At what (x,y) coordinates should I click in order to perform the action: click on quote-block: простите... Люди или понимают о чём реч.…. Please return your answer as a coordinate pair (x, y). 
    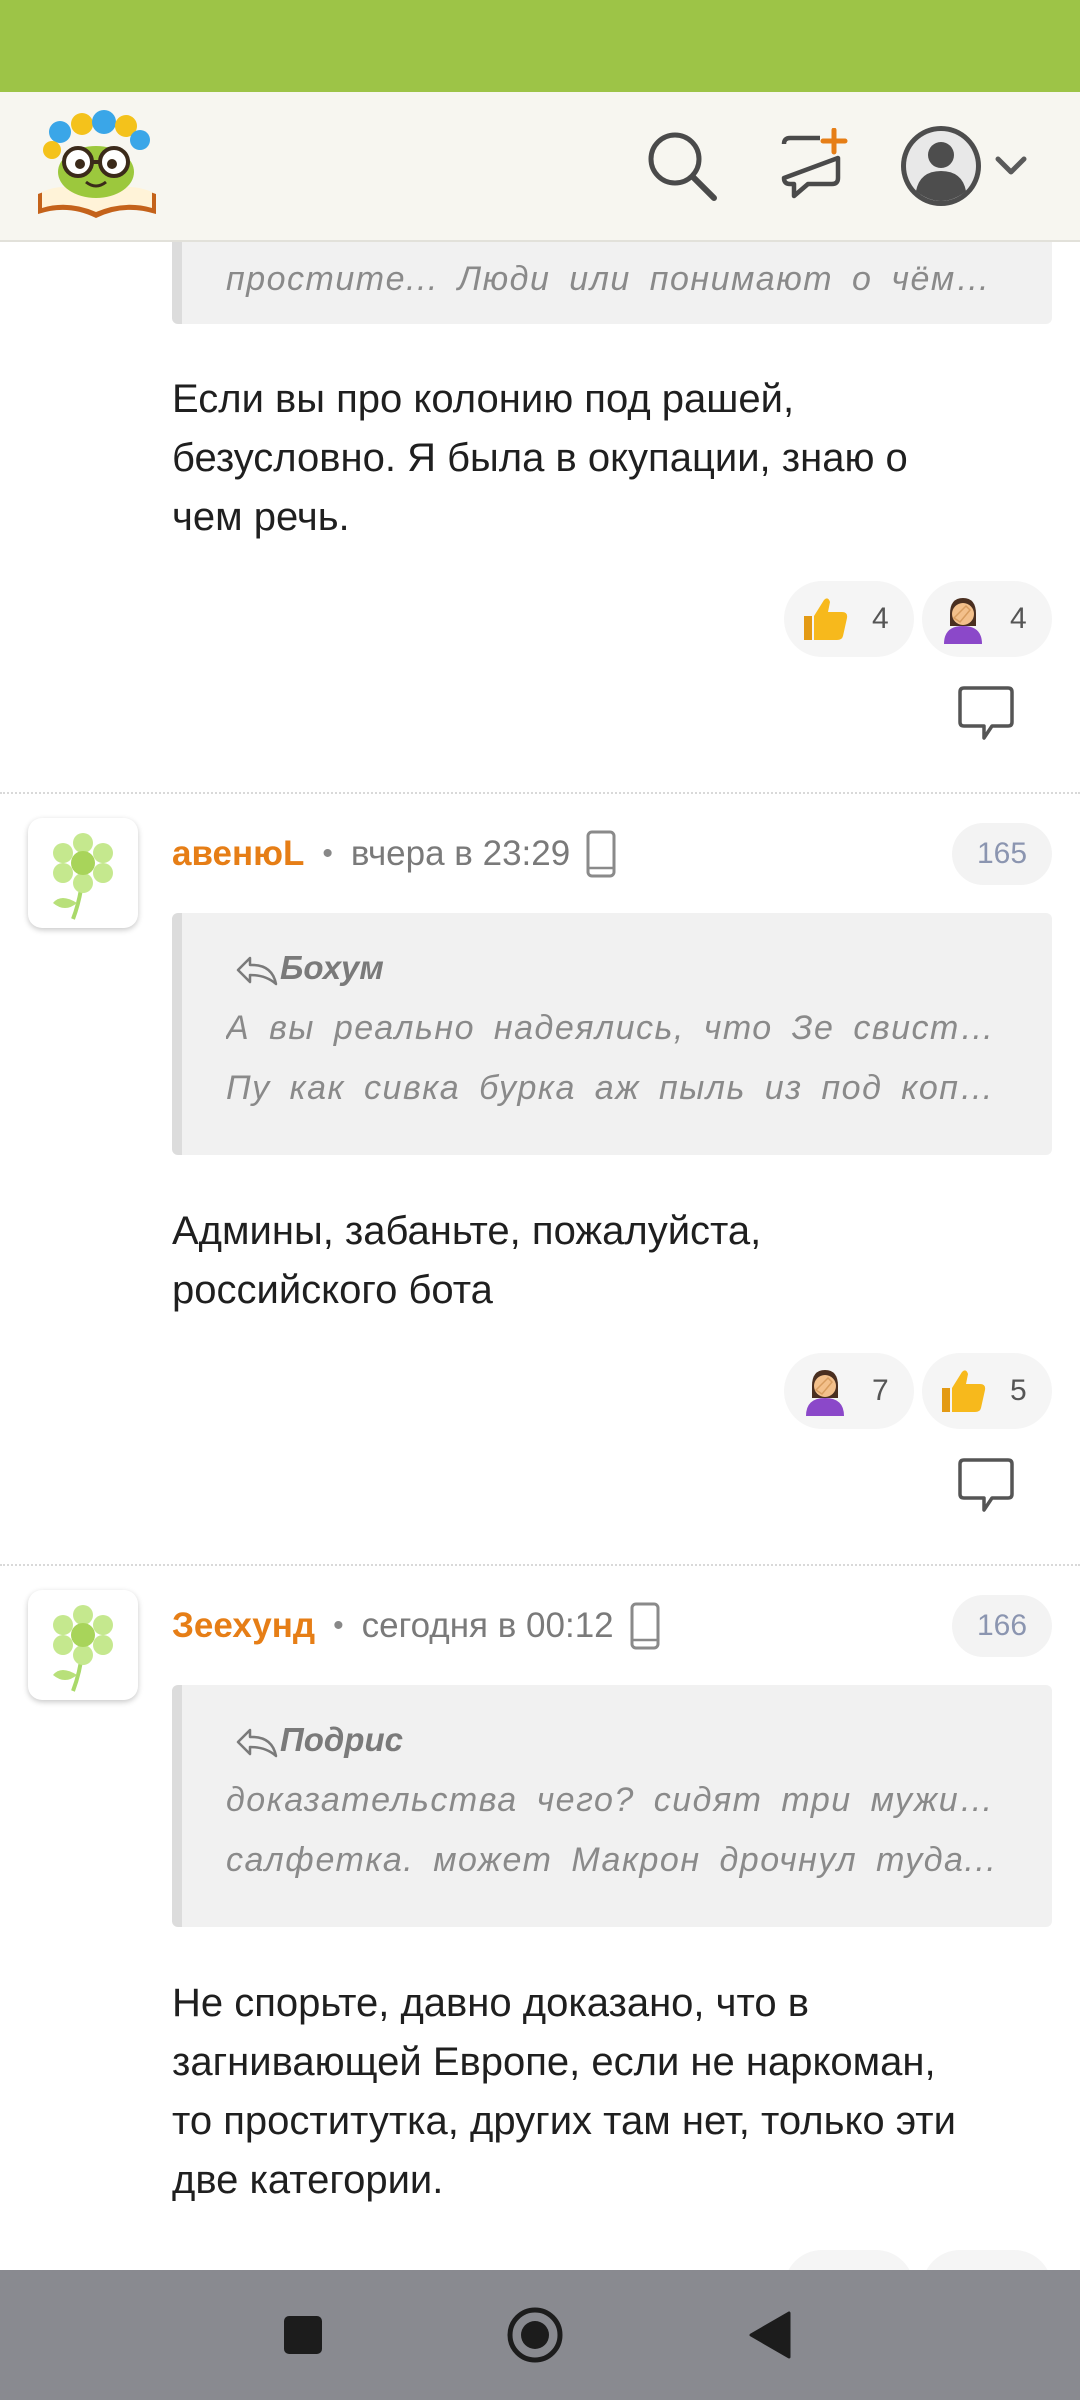
    Looking at the image, I should click on (612, 282).